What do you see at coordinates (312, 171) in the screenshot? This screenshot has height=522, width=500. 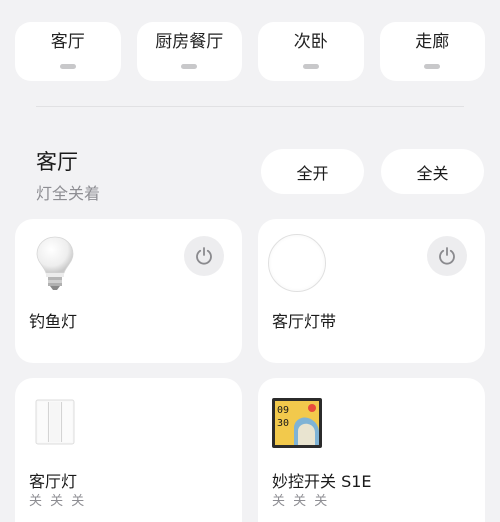 I see `all-on-button: 全开` at bounding box center [312, 171].